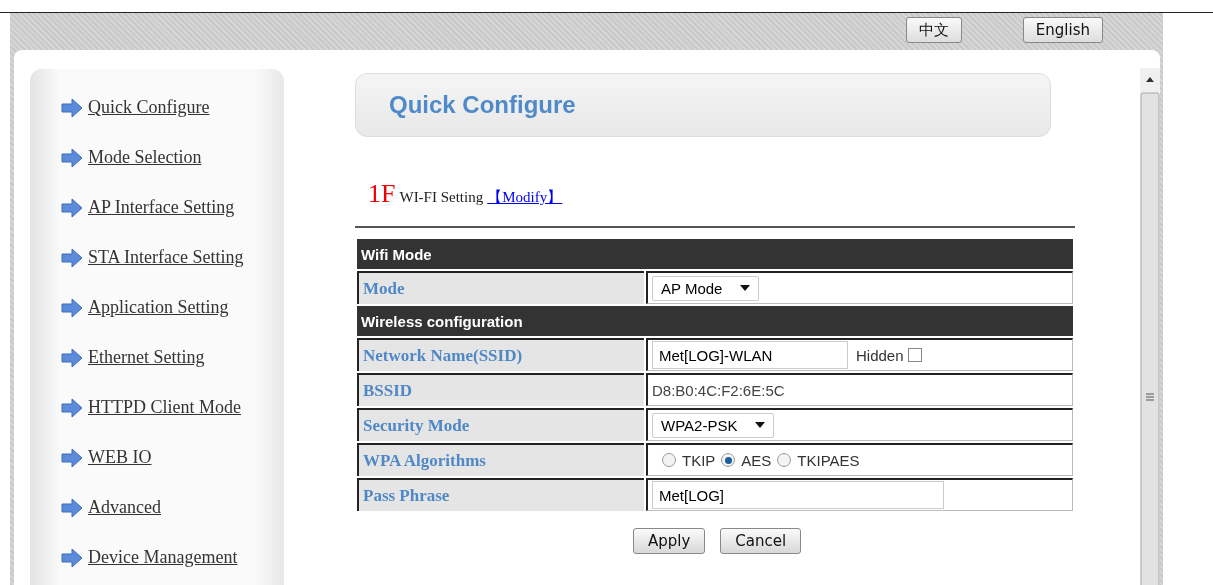 This screenshot has width=1213, height=585. I want to click on section-header: Wireless configuration, so click(715, 321).